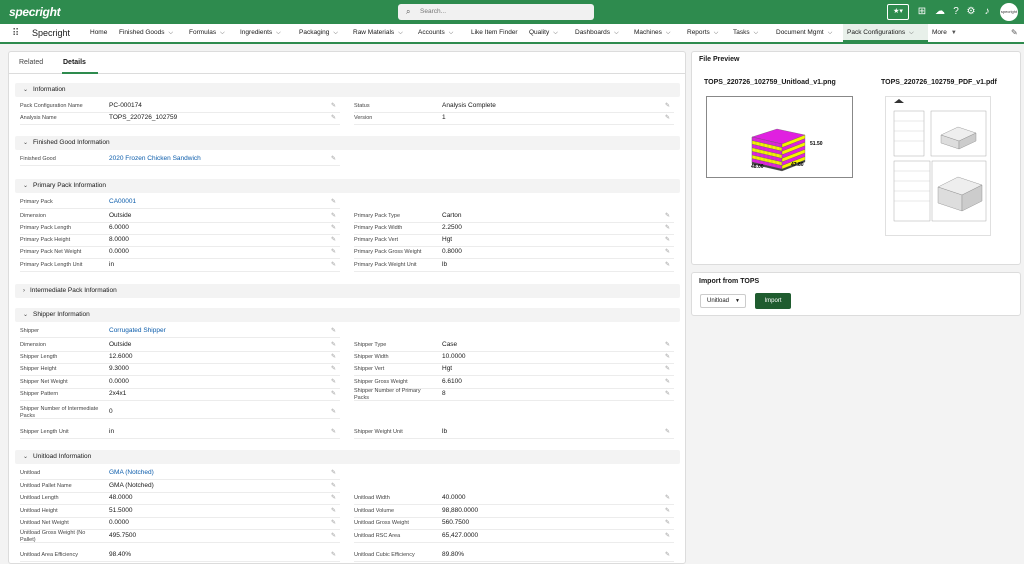  Describe the element at coordinates (987, 12) in the screenshot. I see `bell-icon: ♪` at that location.